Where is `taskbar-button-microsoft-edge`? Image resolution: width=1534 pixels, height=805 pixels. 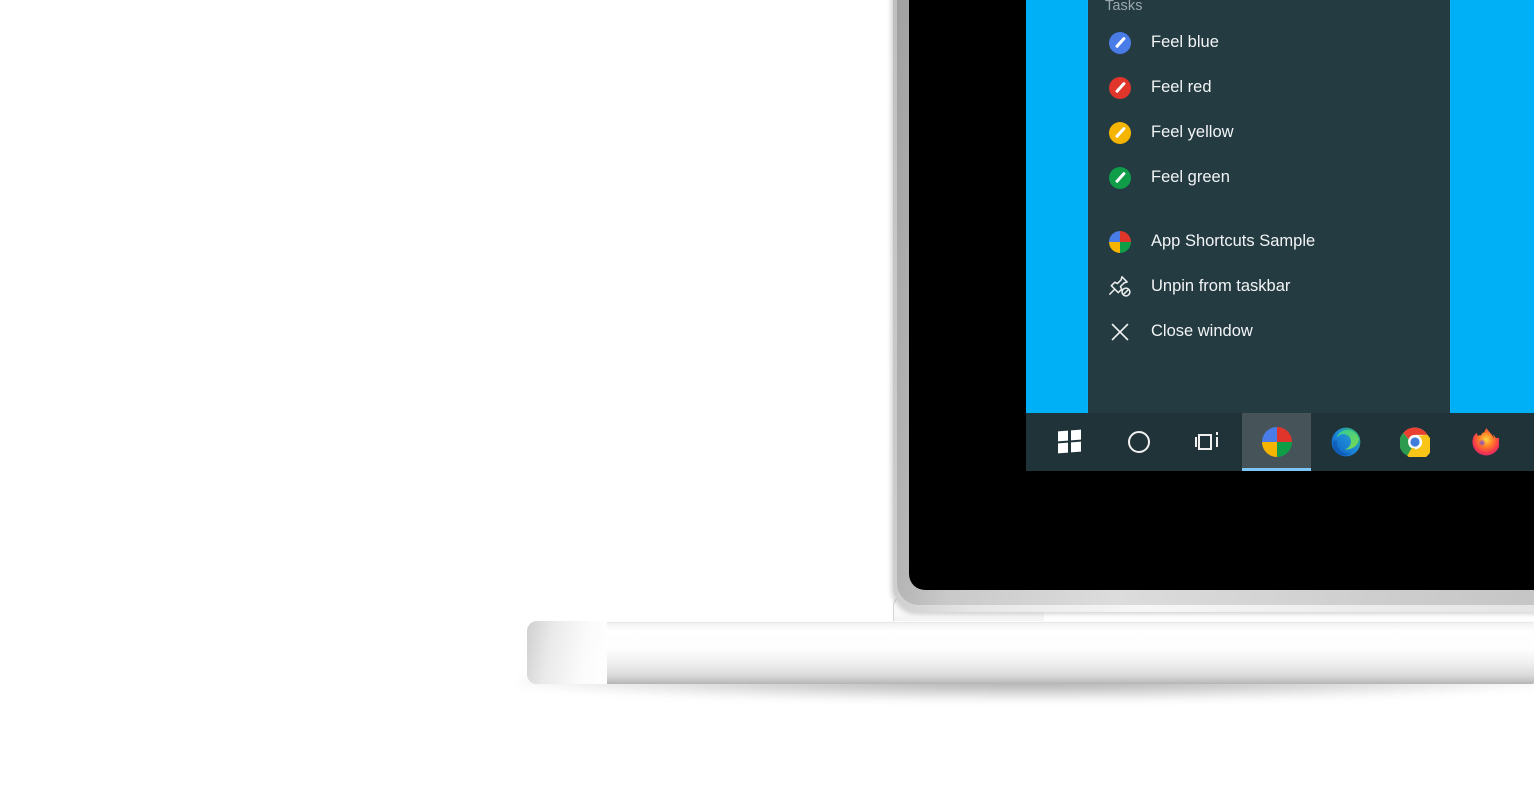 taskbar-button-microsoft-edge is located at coordinates (1345, 442).